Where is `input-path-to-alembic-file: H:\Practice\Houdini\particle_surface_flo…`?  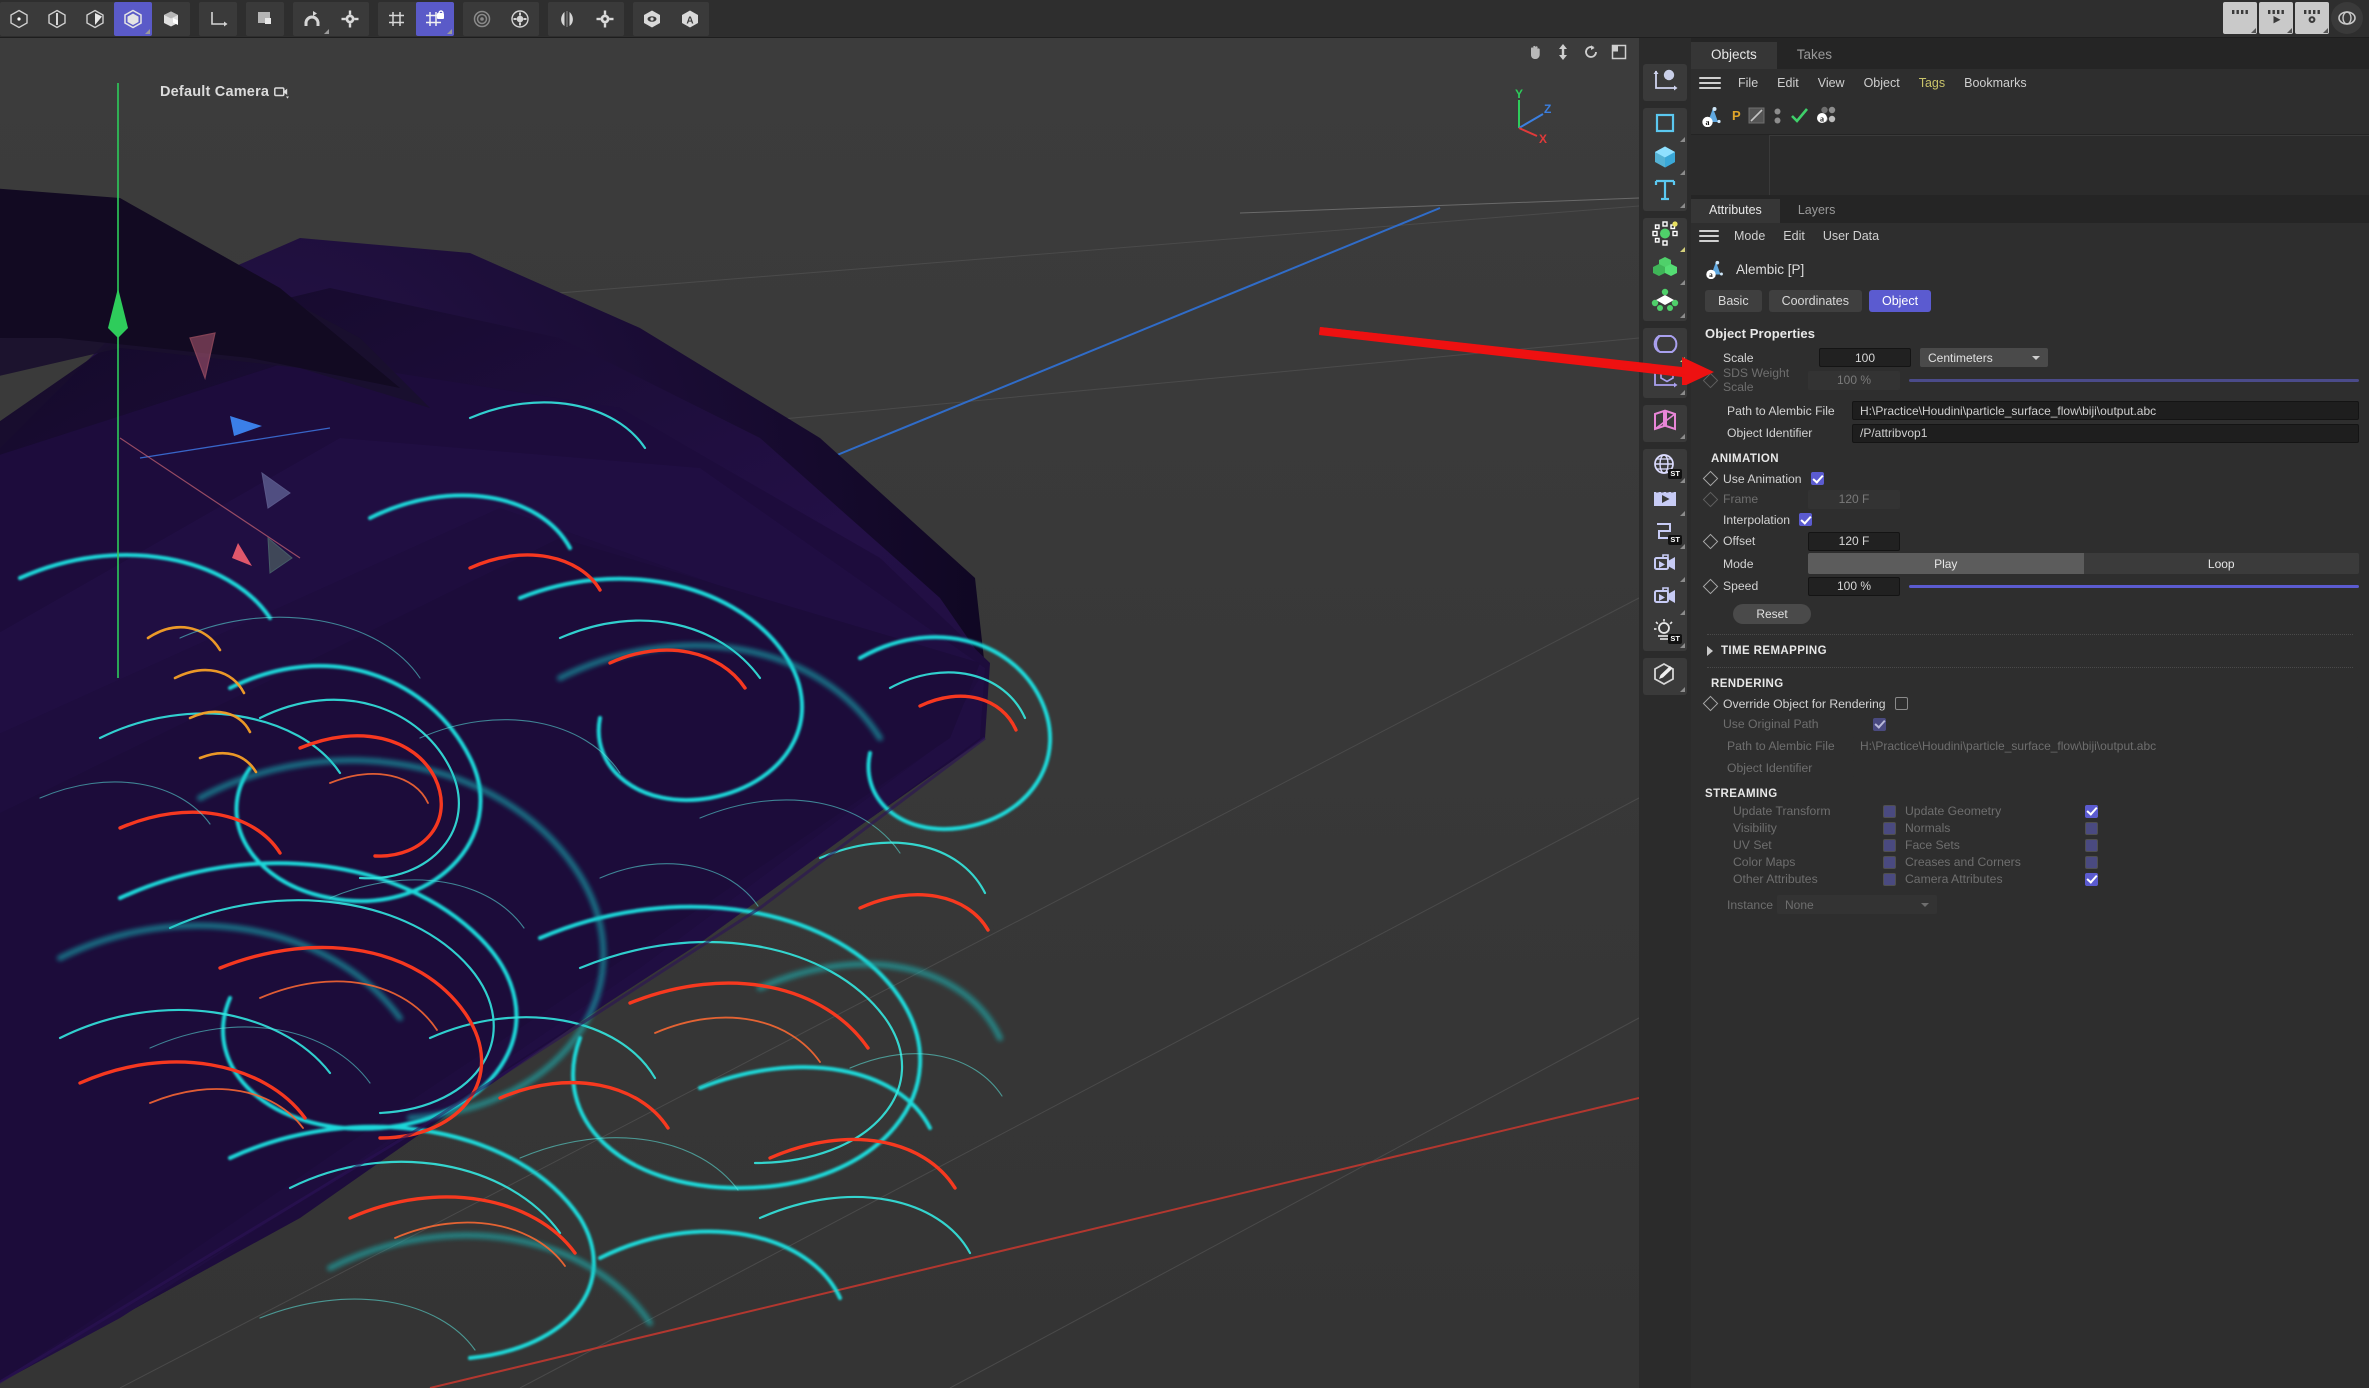
input-path-to-alembic-file: H:\Practice\Houdini\particle_surface_flo… is located at coordinates (2105, 410).